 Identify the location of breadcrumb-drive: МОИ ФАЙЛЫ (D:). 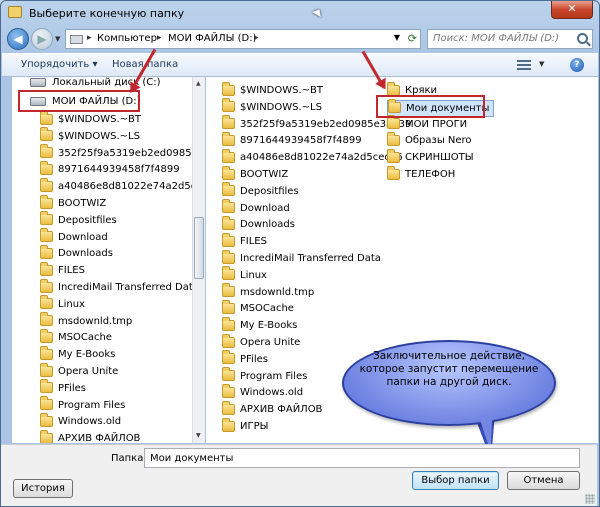
(212, 38).